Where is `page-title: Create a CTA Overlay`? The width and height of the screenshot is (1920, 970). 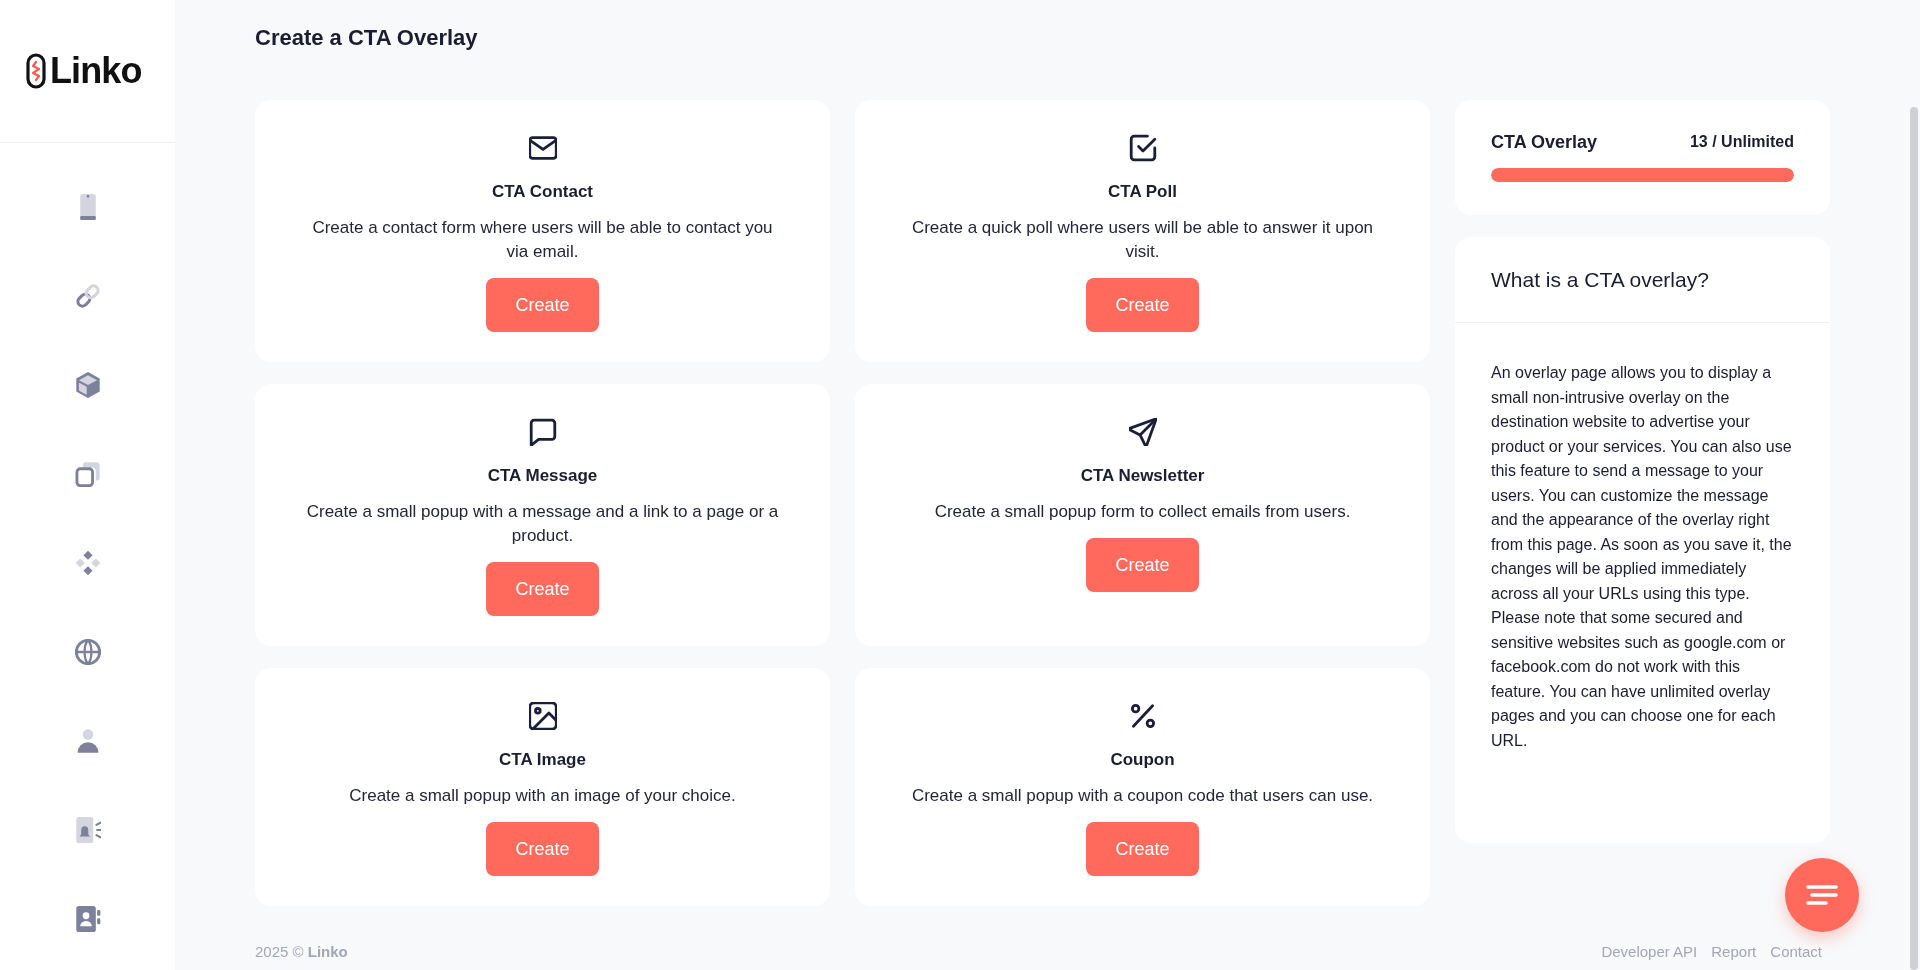
page-title: Create a CTA Overlay is located at coordinates (366, 38).